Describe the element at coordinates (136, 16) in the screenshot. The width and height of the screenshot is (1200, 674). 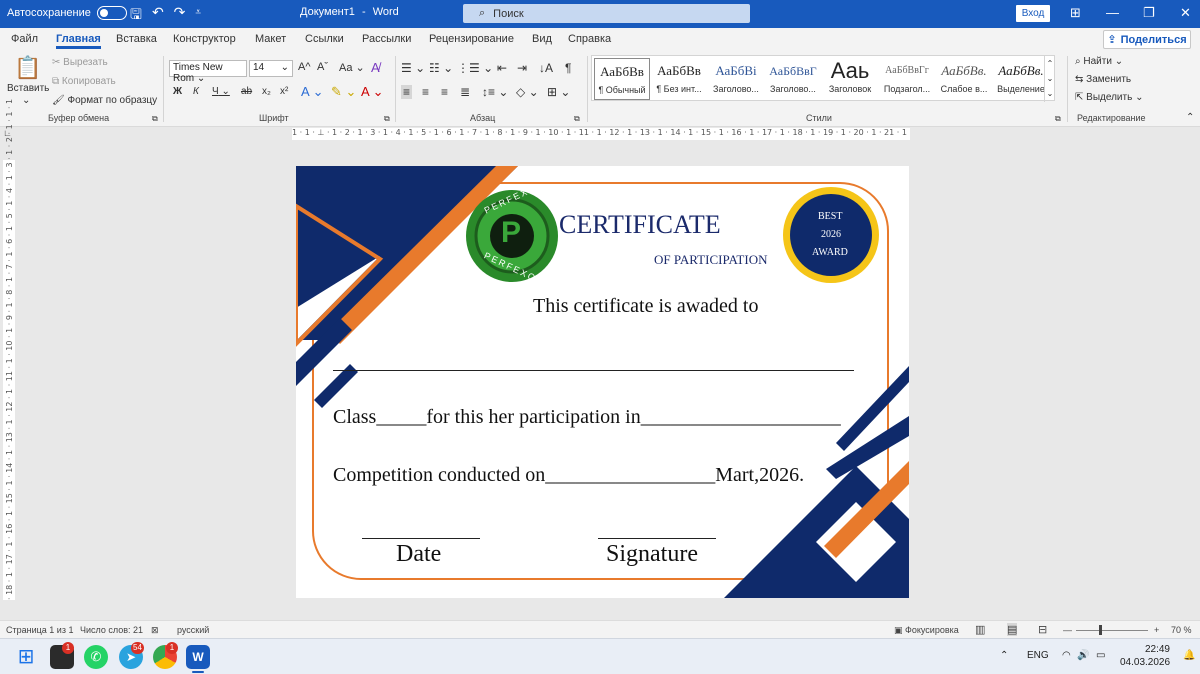
I see `save-icon: 🖫` at that location.